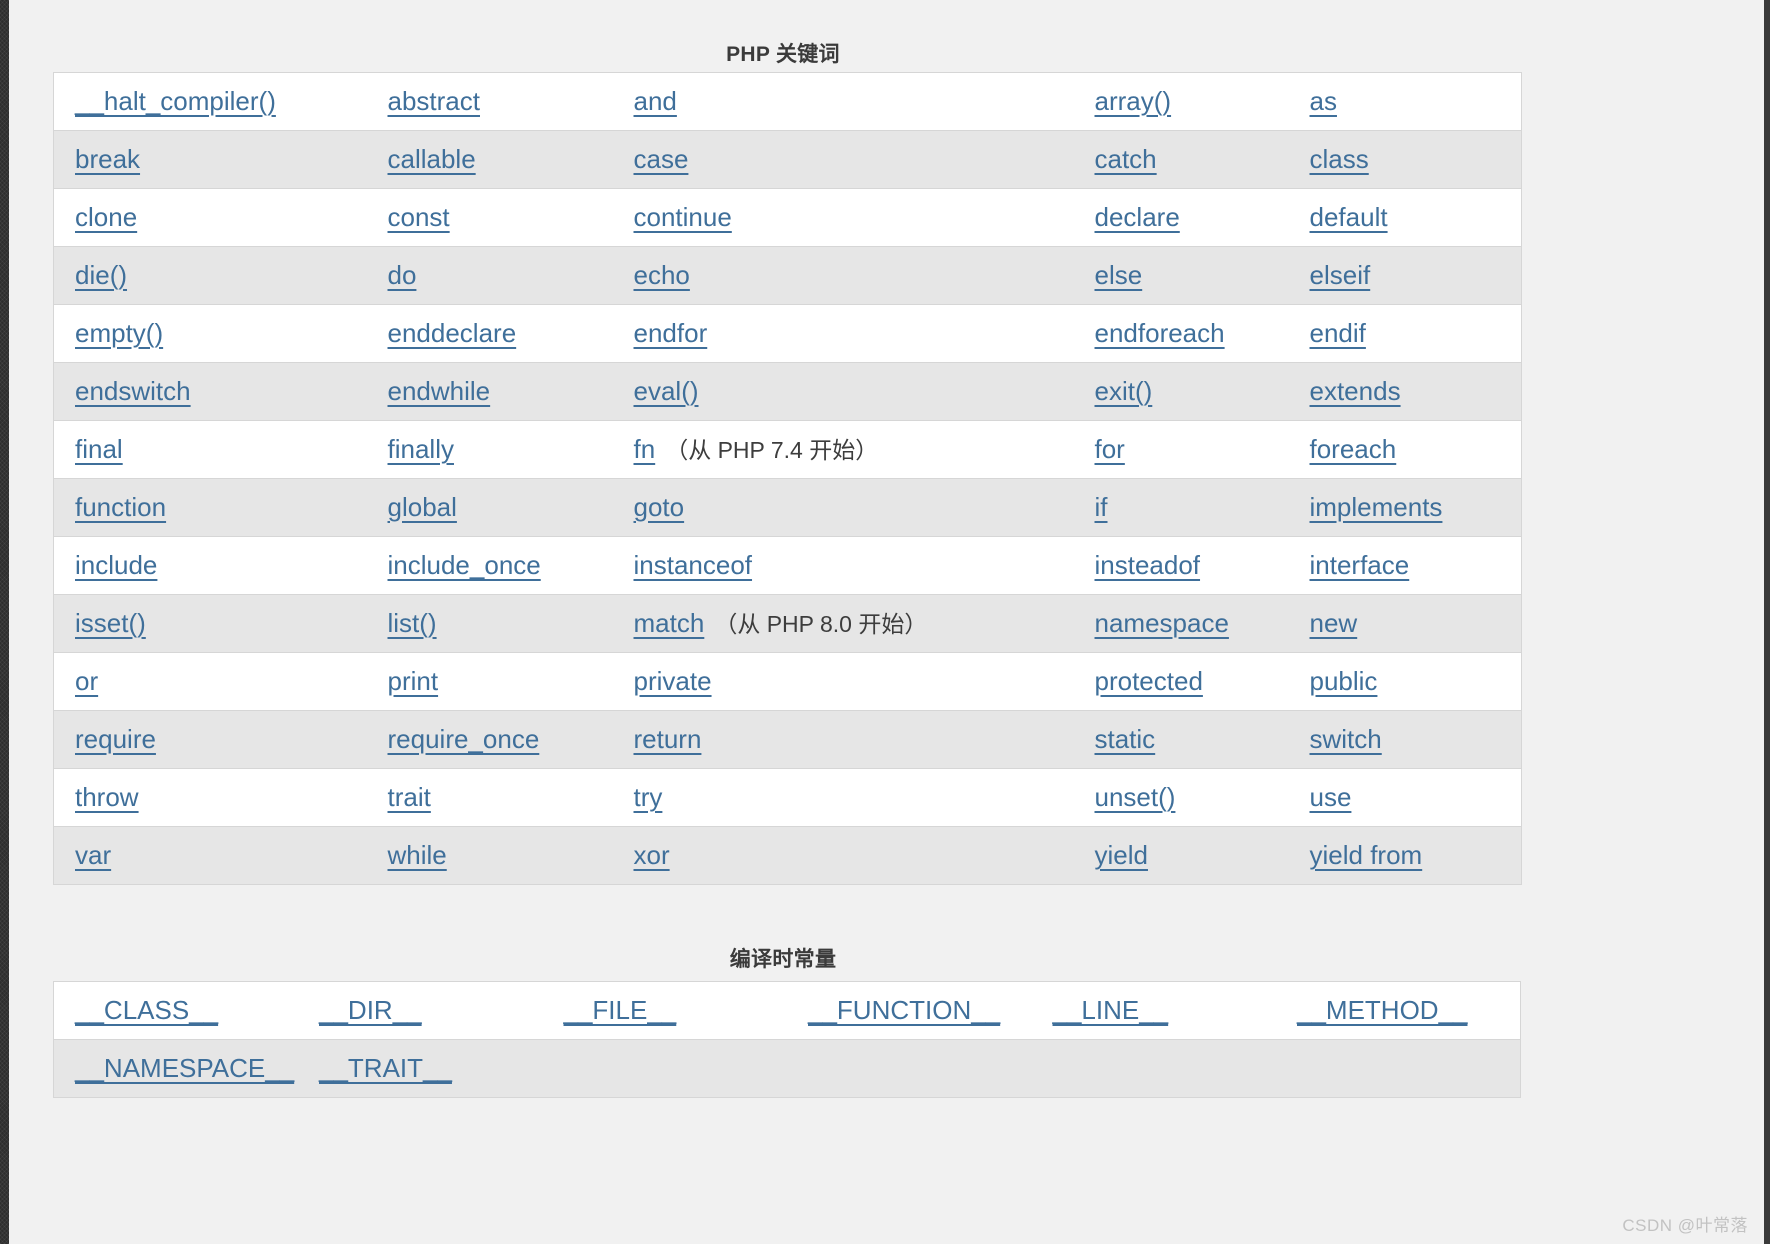  What do you see at coordinates (1349, 217) in the screenshot?
I see `keyword-link: default` at bounding box center [1349, 217].